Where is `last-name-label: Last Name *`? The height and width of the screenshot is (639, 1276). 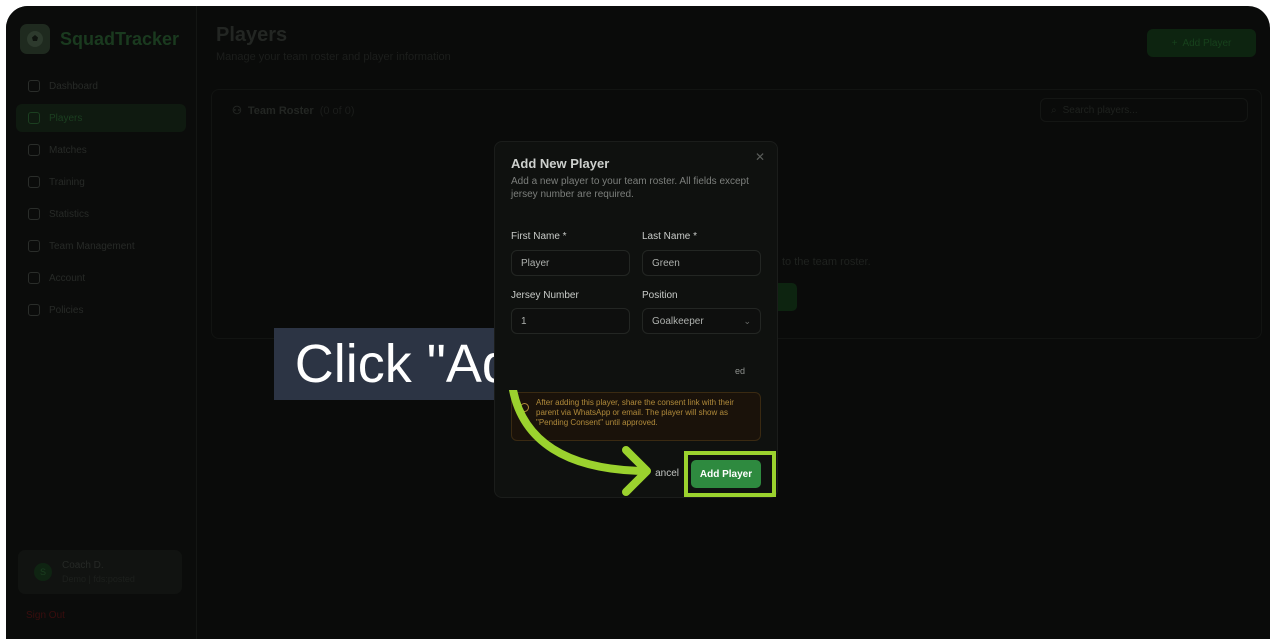 last-name-label: Last Name * is located at coordinates (670, 236).